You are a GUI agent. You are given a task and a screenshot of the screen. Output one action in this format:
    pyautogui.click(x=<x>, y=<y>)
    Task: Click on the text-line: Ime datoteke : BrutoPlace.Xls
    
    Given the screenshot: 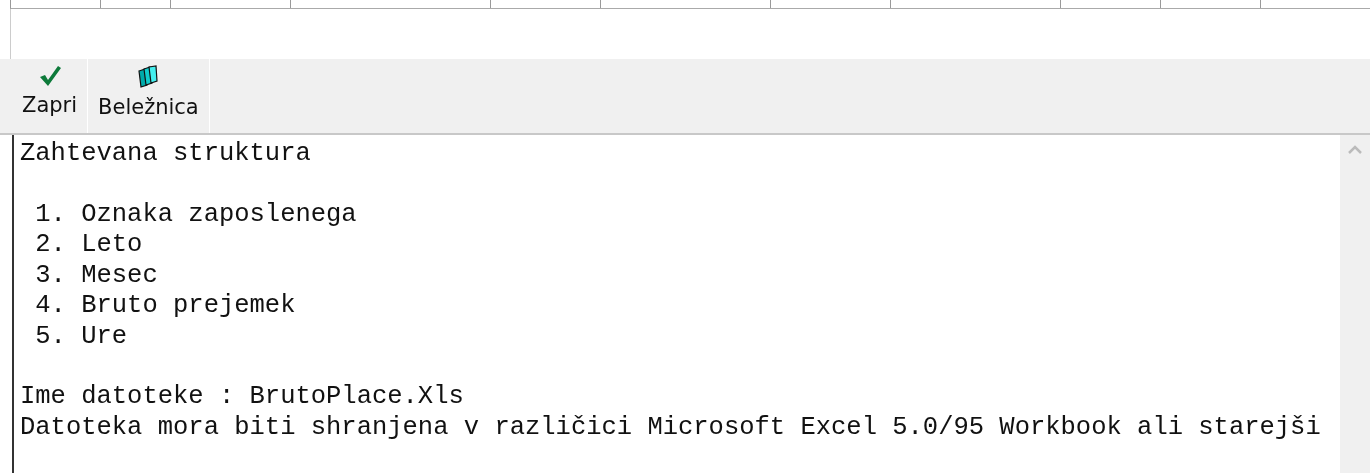 What is the action you would take?
    pyautogui.click(x=242, y=397)
    